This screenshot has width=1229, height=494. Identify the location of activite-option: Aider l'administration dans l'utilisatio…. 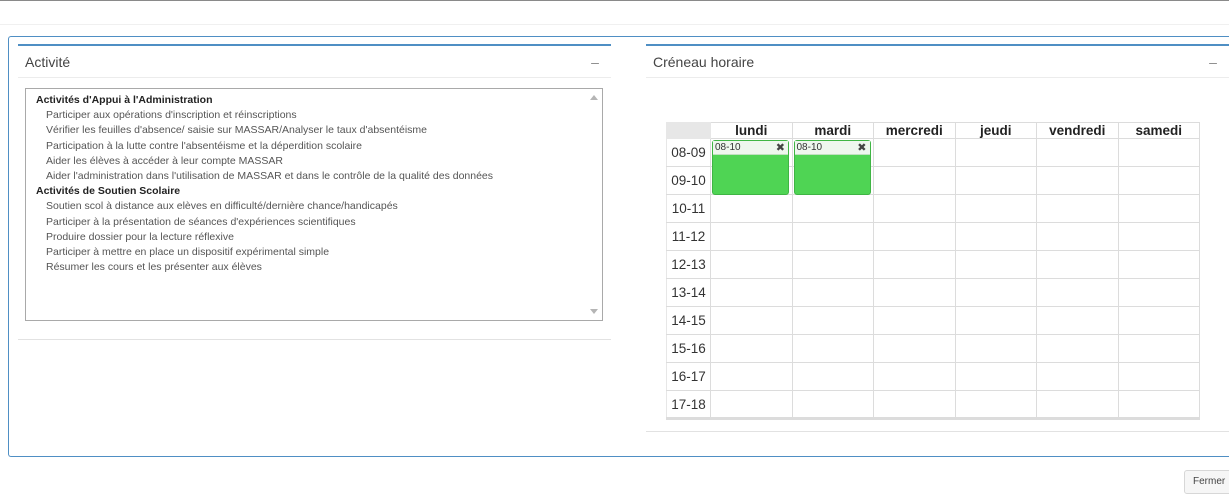
(319, 176).